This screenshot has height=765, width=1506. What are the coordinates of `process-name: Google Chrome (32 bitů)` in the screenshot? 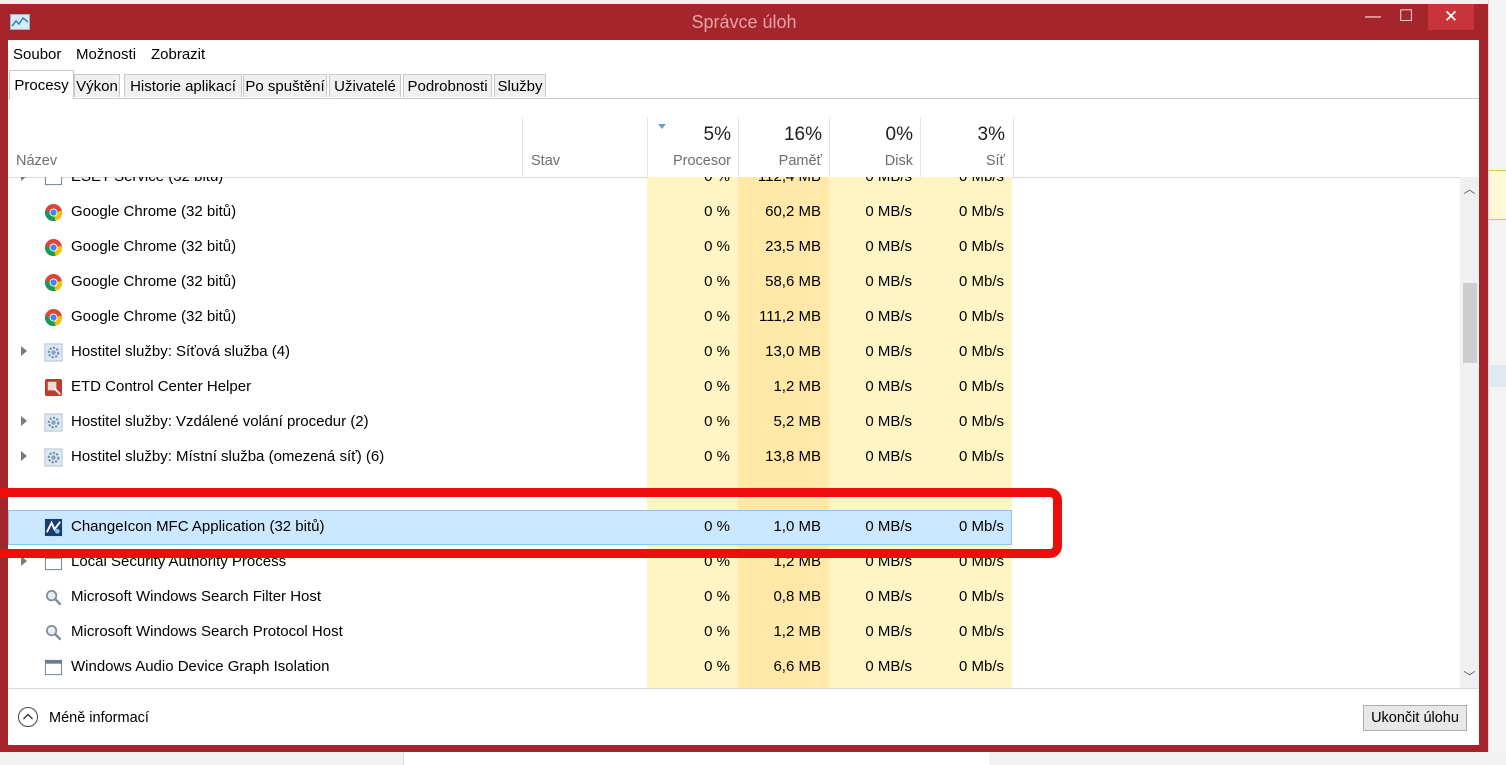 It's located at (154, 211).